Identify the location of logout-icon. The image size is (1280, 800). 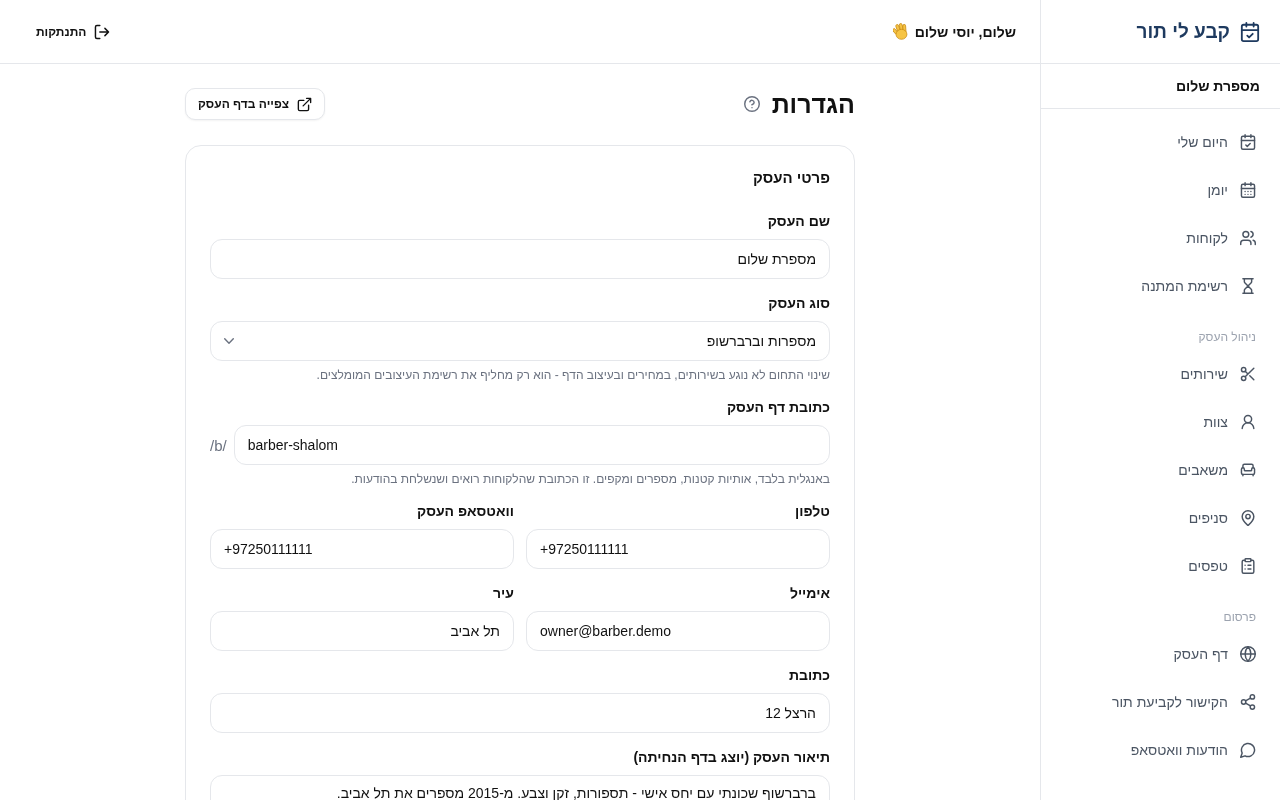
(102, 31).